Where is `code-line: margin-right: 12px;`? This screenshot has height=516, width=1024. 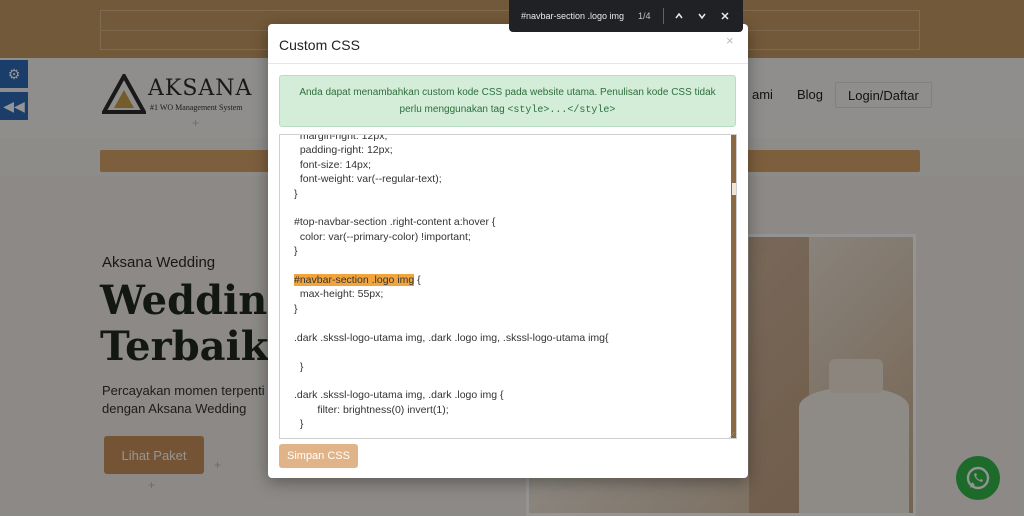 code-line: margin-right: 12px; is located at coordinates (451, 139).